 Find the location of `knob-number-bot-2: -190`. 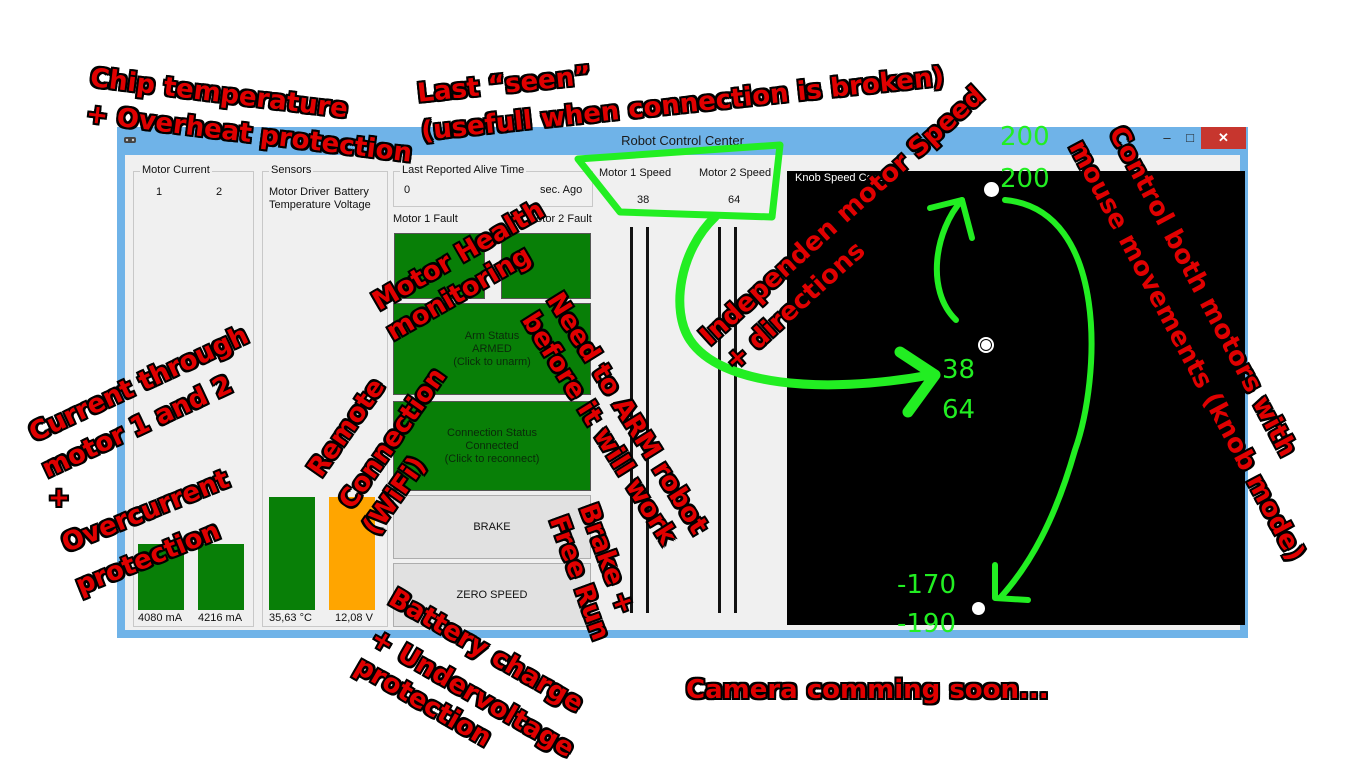

knob-number-bot-2: -190 is located at coordinates (927, 624).